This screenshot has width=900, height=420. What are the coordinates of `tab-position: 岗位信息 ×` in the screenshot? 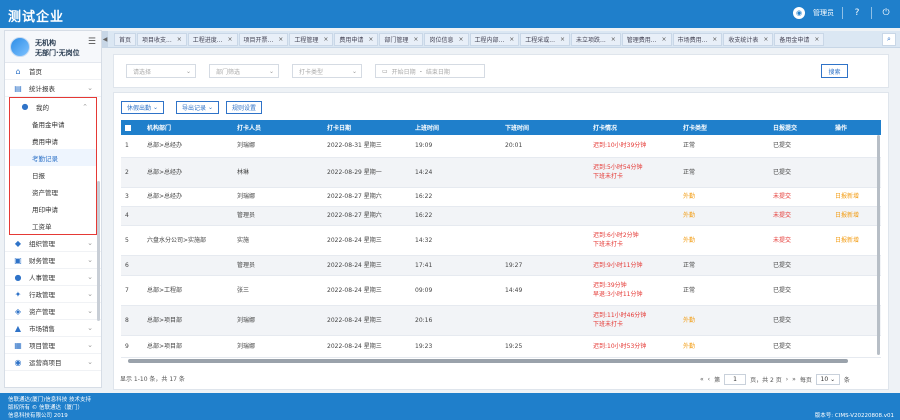 It's located at (446, 39).